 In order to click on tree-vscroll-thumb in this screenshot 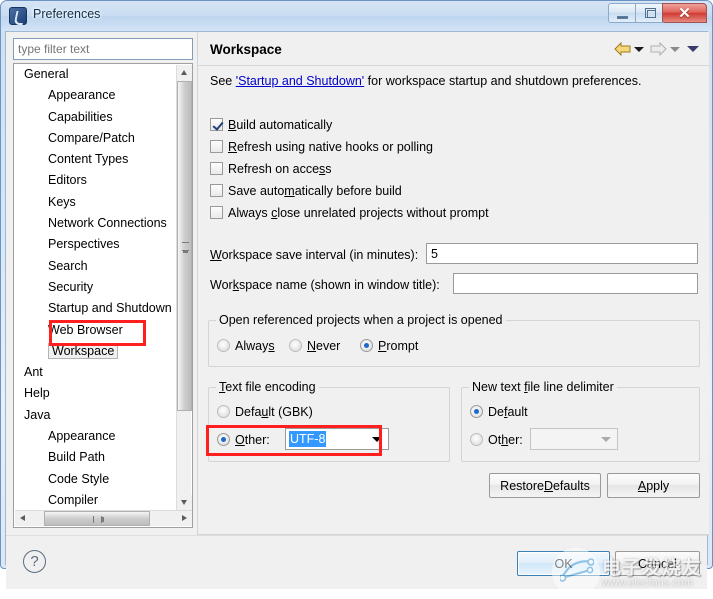, I will do `click(184, 246)`.